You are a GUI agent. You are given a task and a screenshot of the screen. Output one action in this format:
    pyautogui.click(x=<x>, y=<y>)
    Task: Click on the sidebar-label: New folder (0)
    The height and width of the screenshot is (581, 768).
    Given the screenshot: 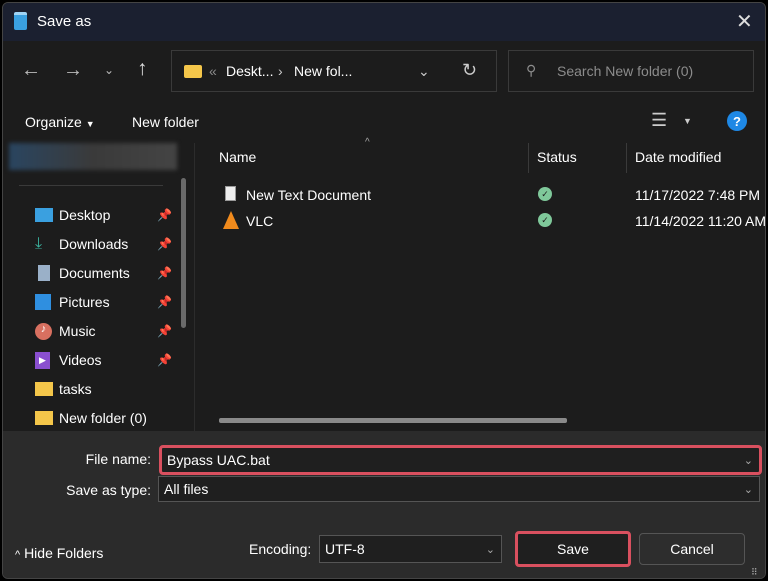 What is the action you would take?
    pyautogui.click(x=103, y=418)
    